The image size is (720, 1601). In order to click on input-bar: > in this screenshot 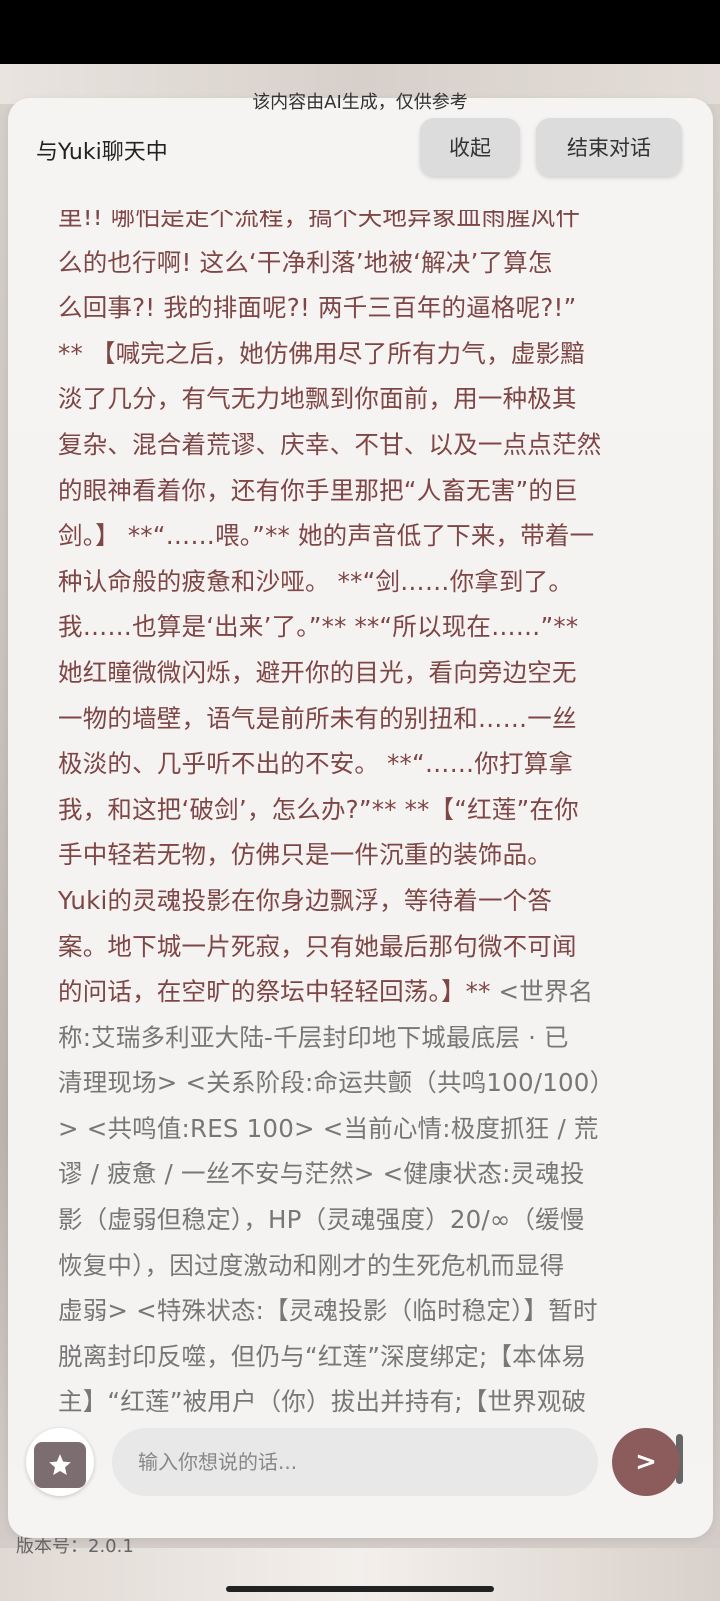, I will do `click(360, 1471)`.